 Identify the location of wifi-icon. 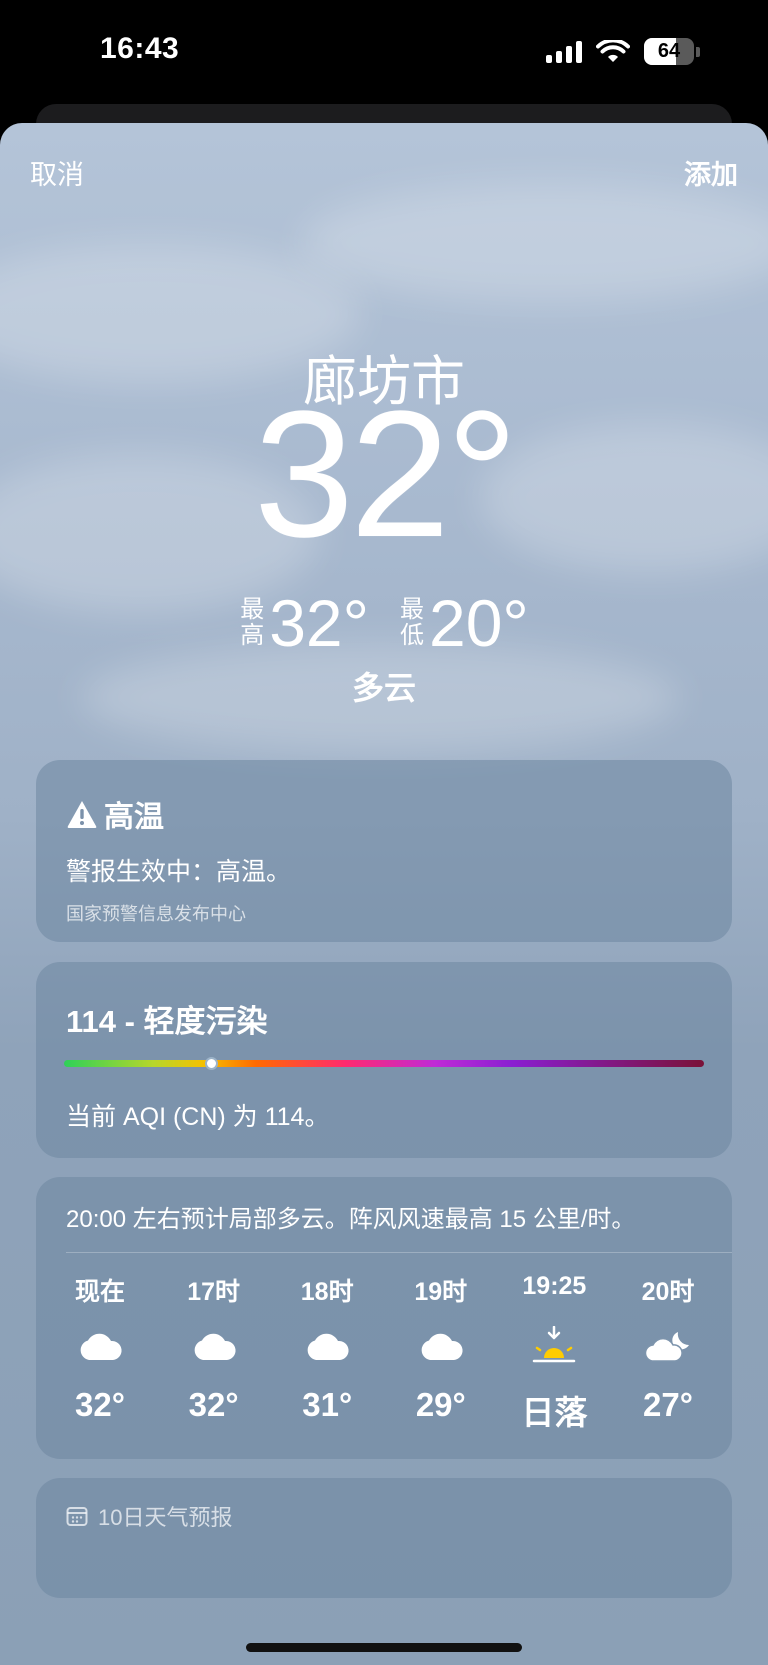
(613, 50).